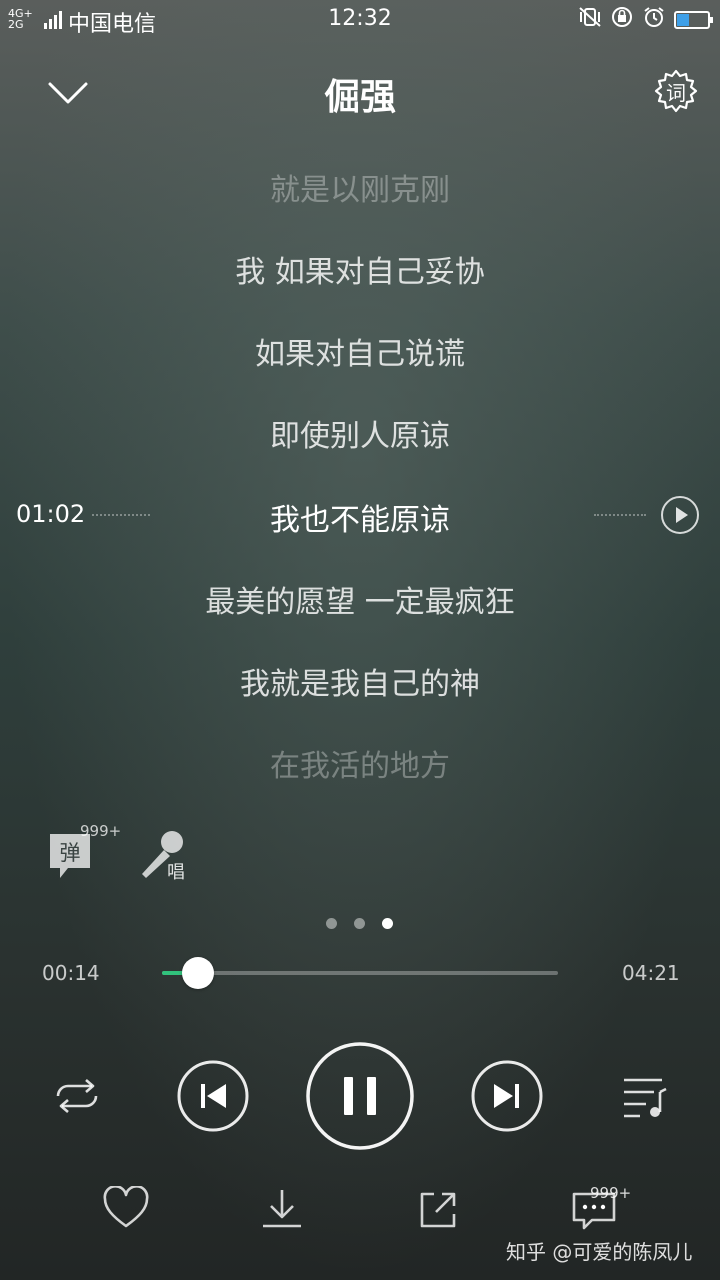  Describe the element at coordinates (176, 872) in the screenshot. I see `sing-label: 唱` at that location.